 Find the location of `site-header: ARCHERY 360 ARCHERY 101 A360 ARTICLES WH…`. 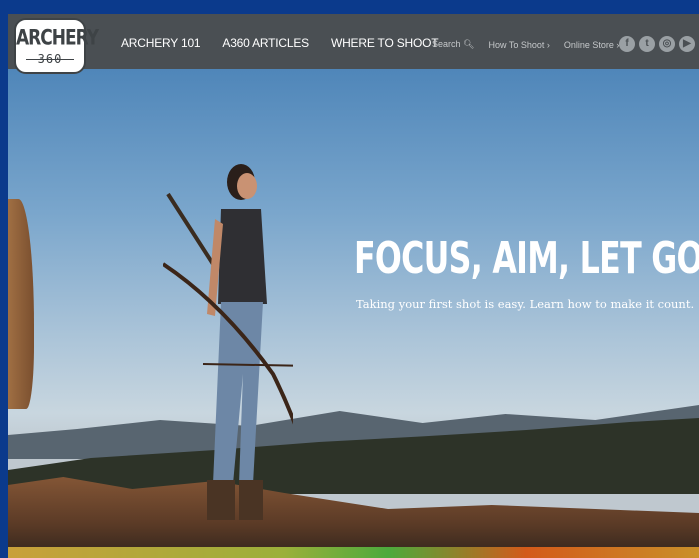

site-header: ARCHERY 360 ARCHERY 101 A360 ARTICLES WH… is located at coordinates (353, 44).